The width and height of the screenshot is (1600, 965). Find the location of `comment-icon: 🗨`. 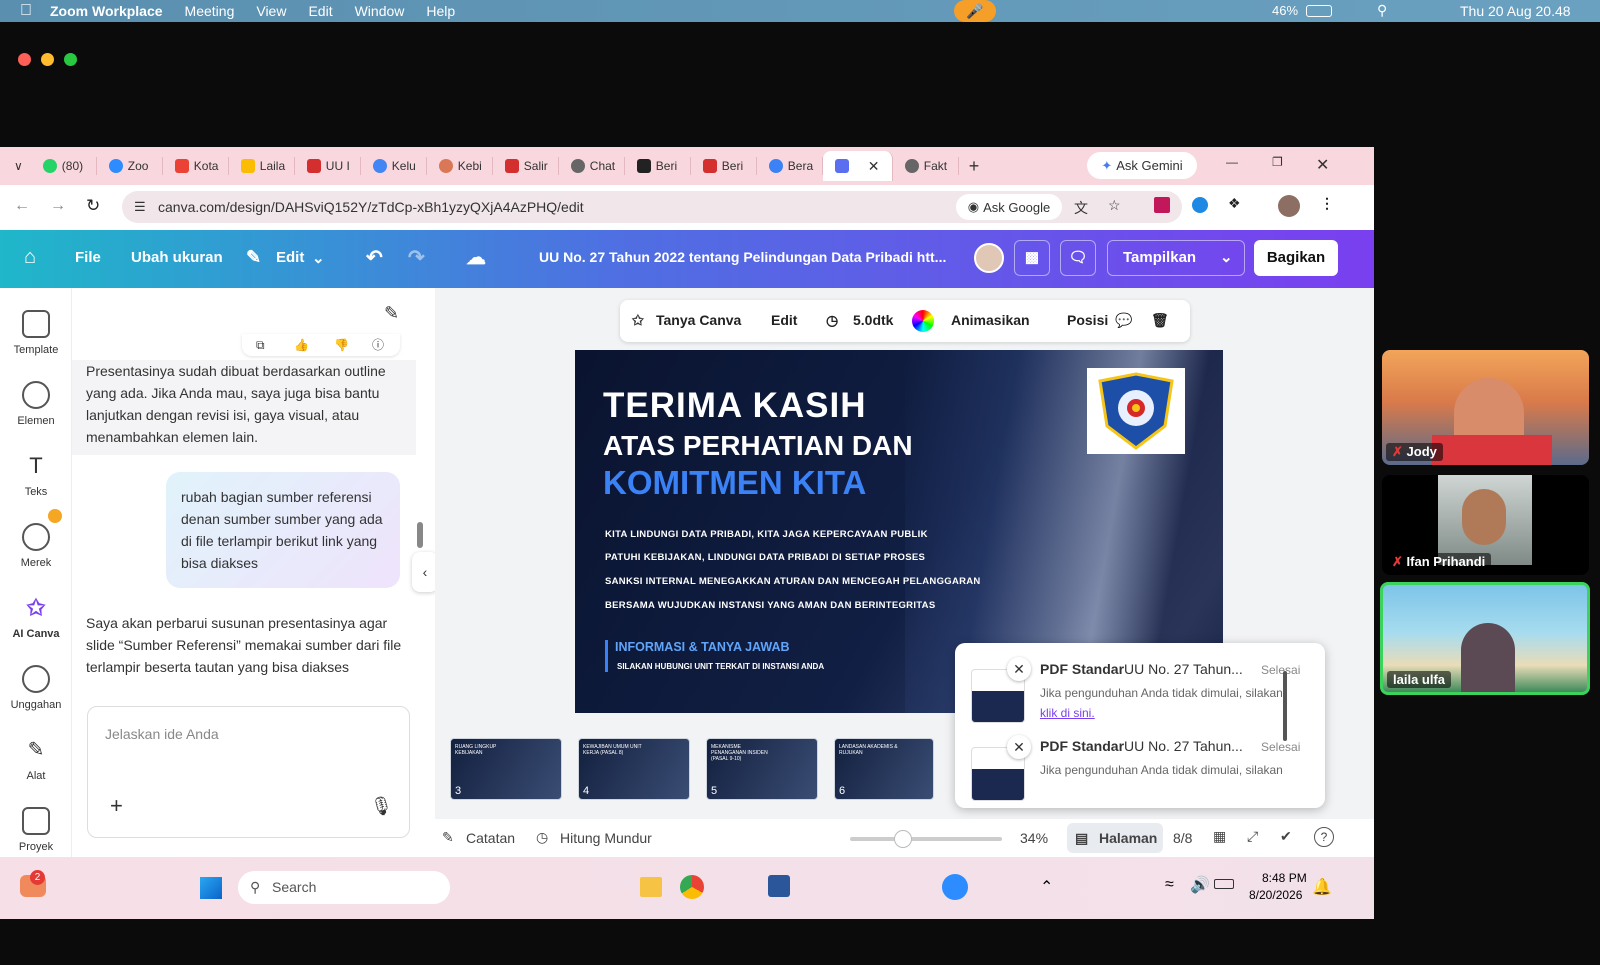

comment-icon: 🗨 is located at coordinates (1078, 258).